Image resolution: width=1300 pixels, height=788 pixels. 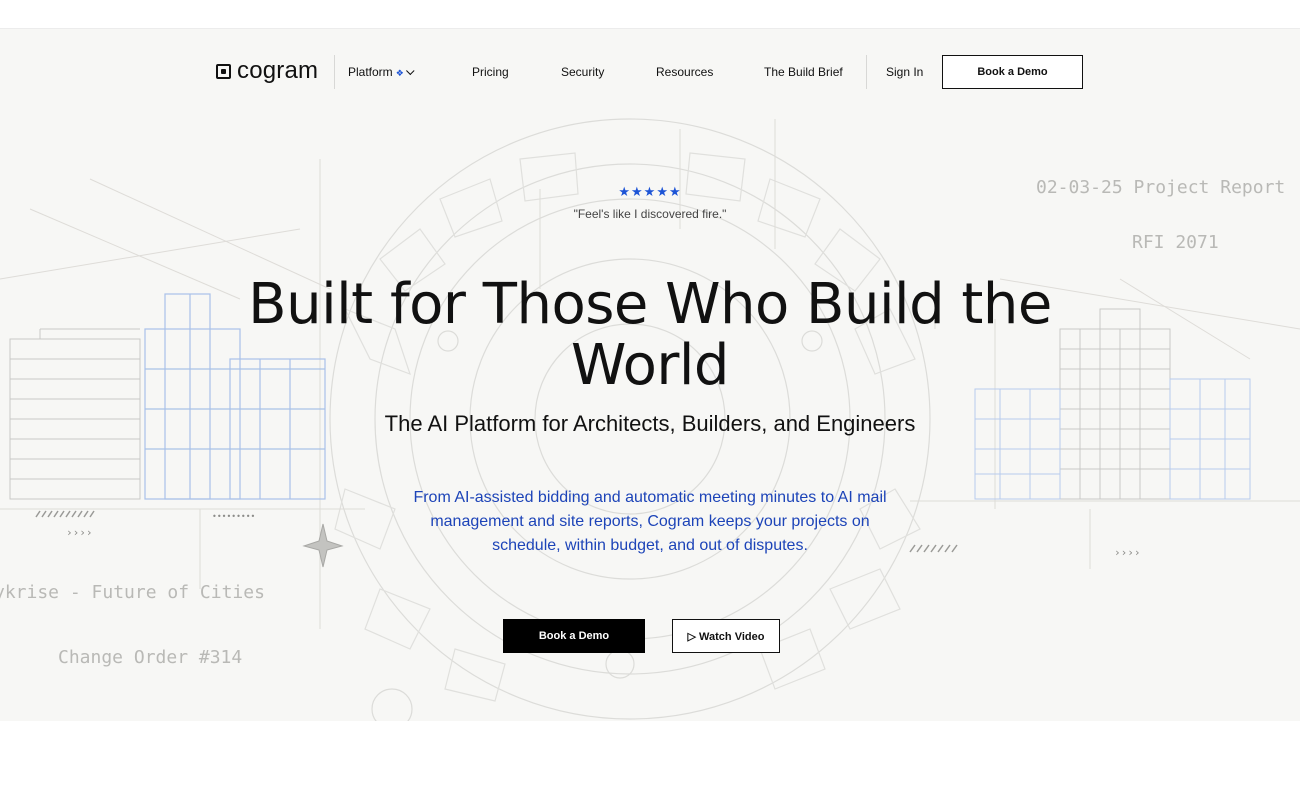 What do you see at coordinates (866, 72) in the screenshot?
I see `nav-divider-right` at bounding box center [866, 72].